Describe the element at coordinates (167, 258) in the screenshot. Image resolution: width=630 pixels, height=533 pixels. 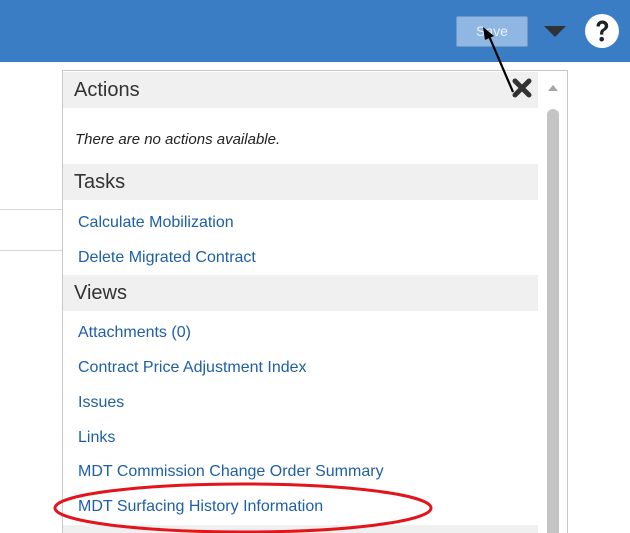
I see `task-delete-migrated-contract: Delete Migrated Contract` at that location.